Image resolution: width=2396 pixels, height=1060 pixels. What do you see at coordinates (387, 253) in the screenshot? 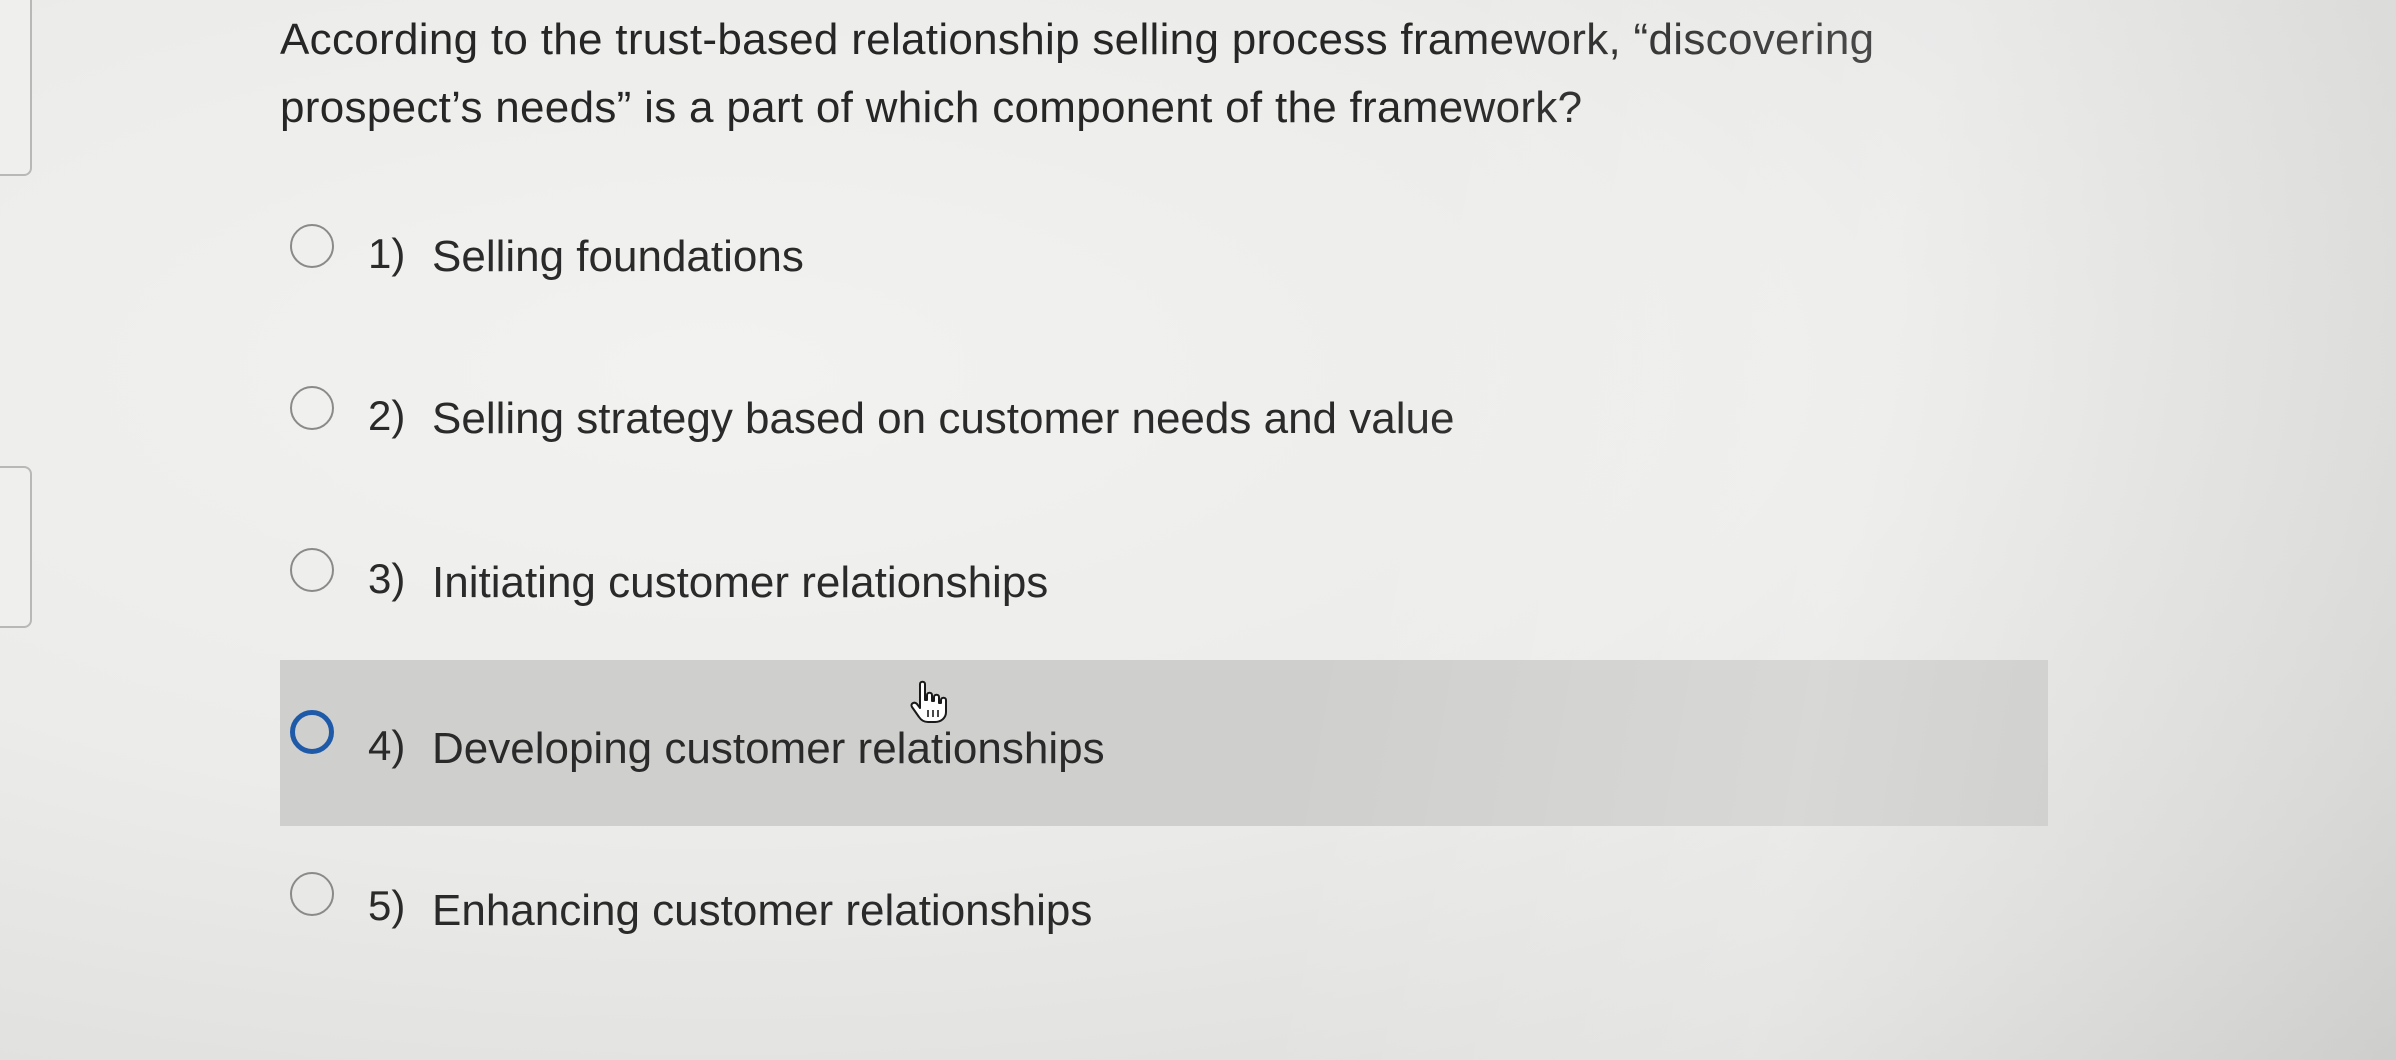
I see `option-number: 1)` at bounding box center [387, 253].